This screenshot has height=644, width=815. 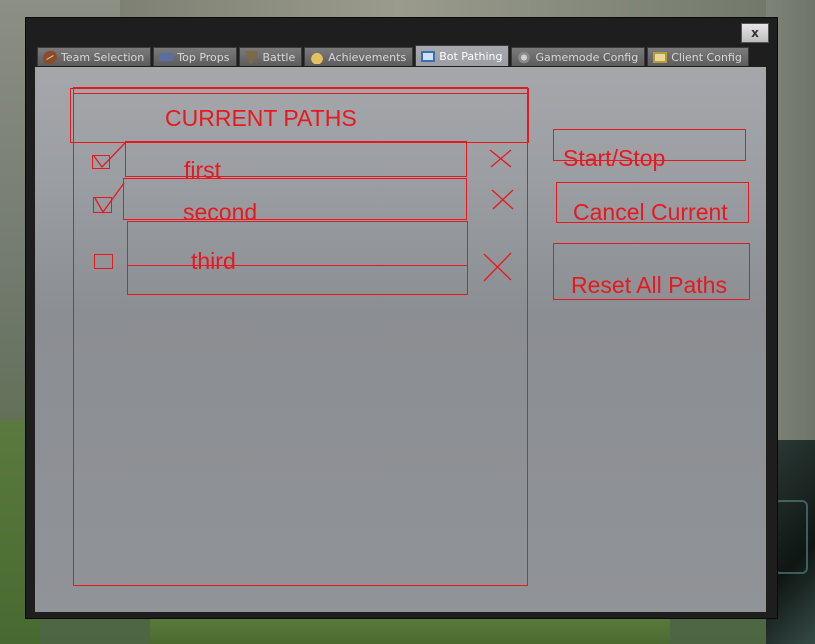 What do you see at coordinates (755, 33) in the screenshot?
I see `close-button: x` at bounding box center [755, 33].